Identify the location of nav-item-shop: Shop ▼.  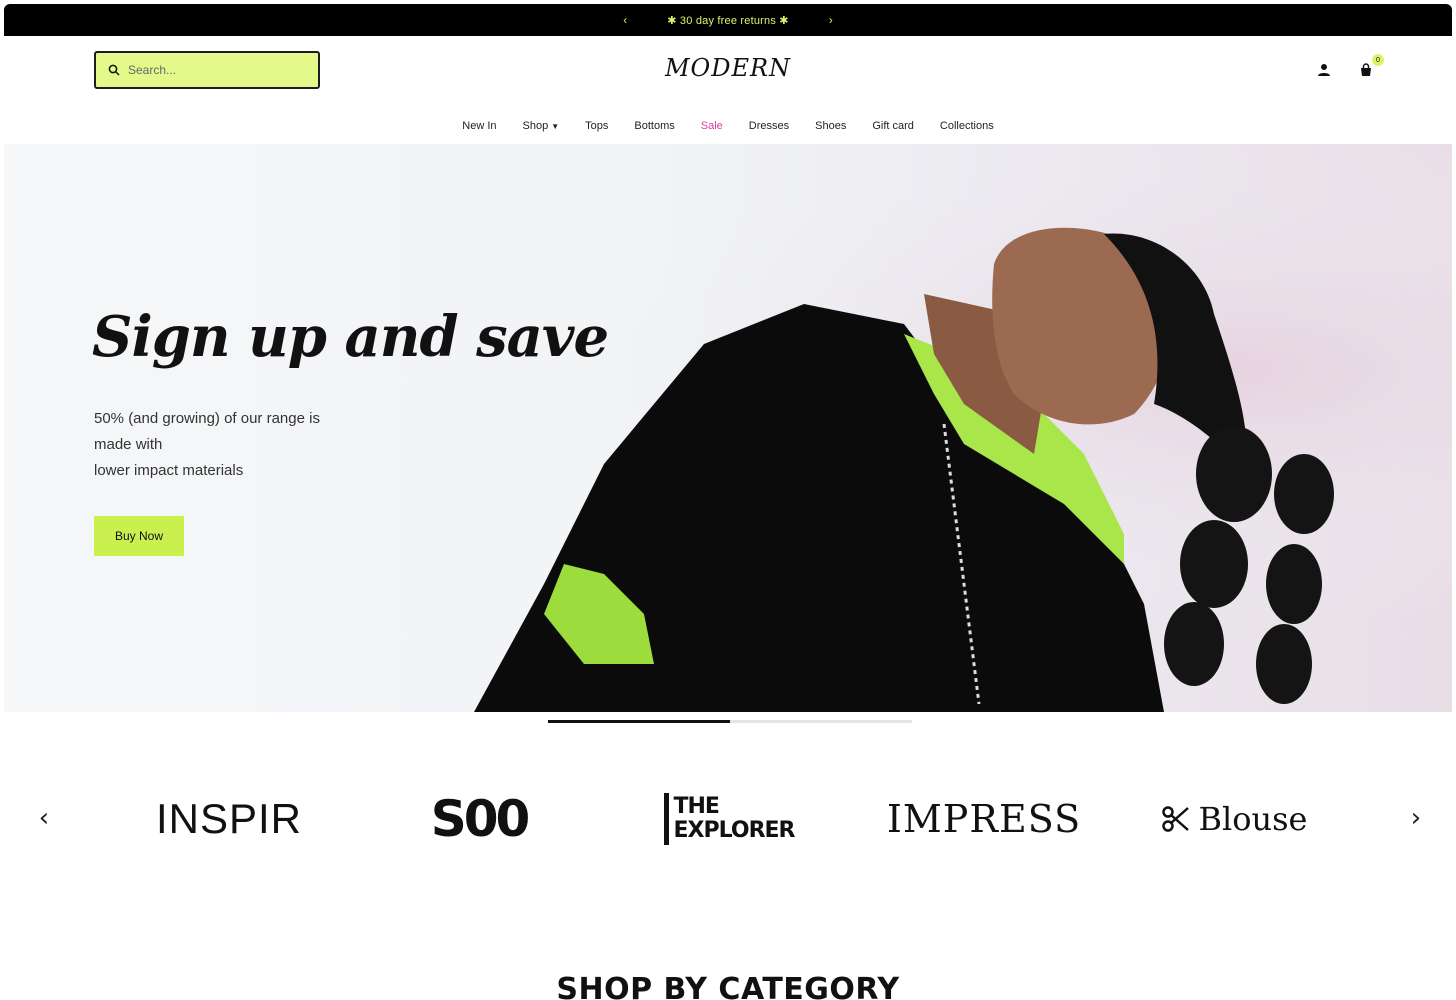
(541, 126).